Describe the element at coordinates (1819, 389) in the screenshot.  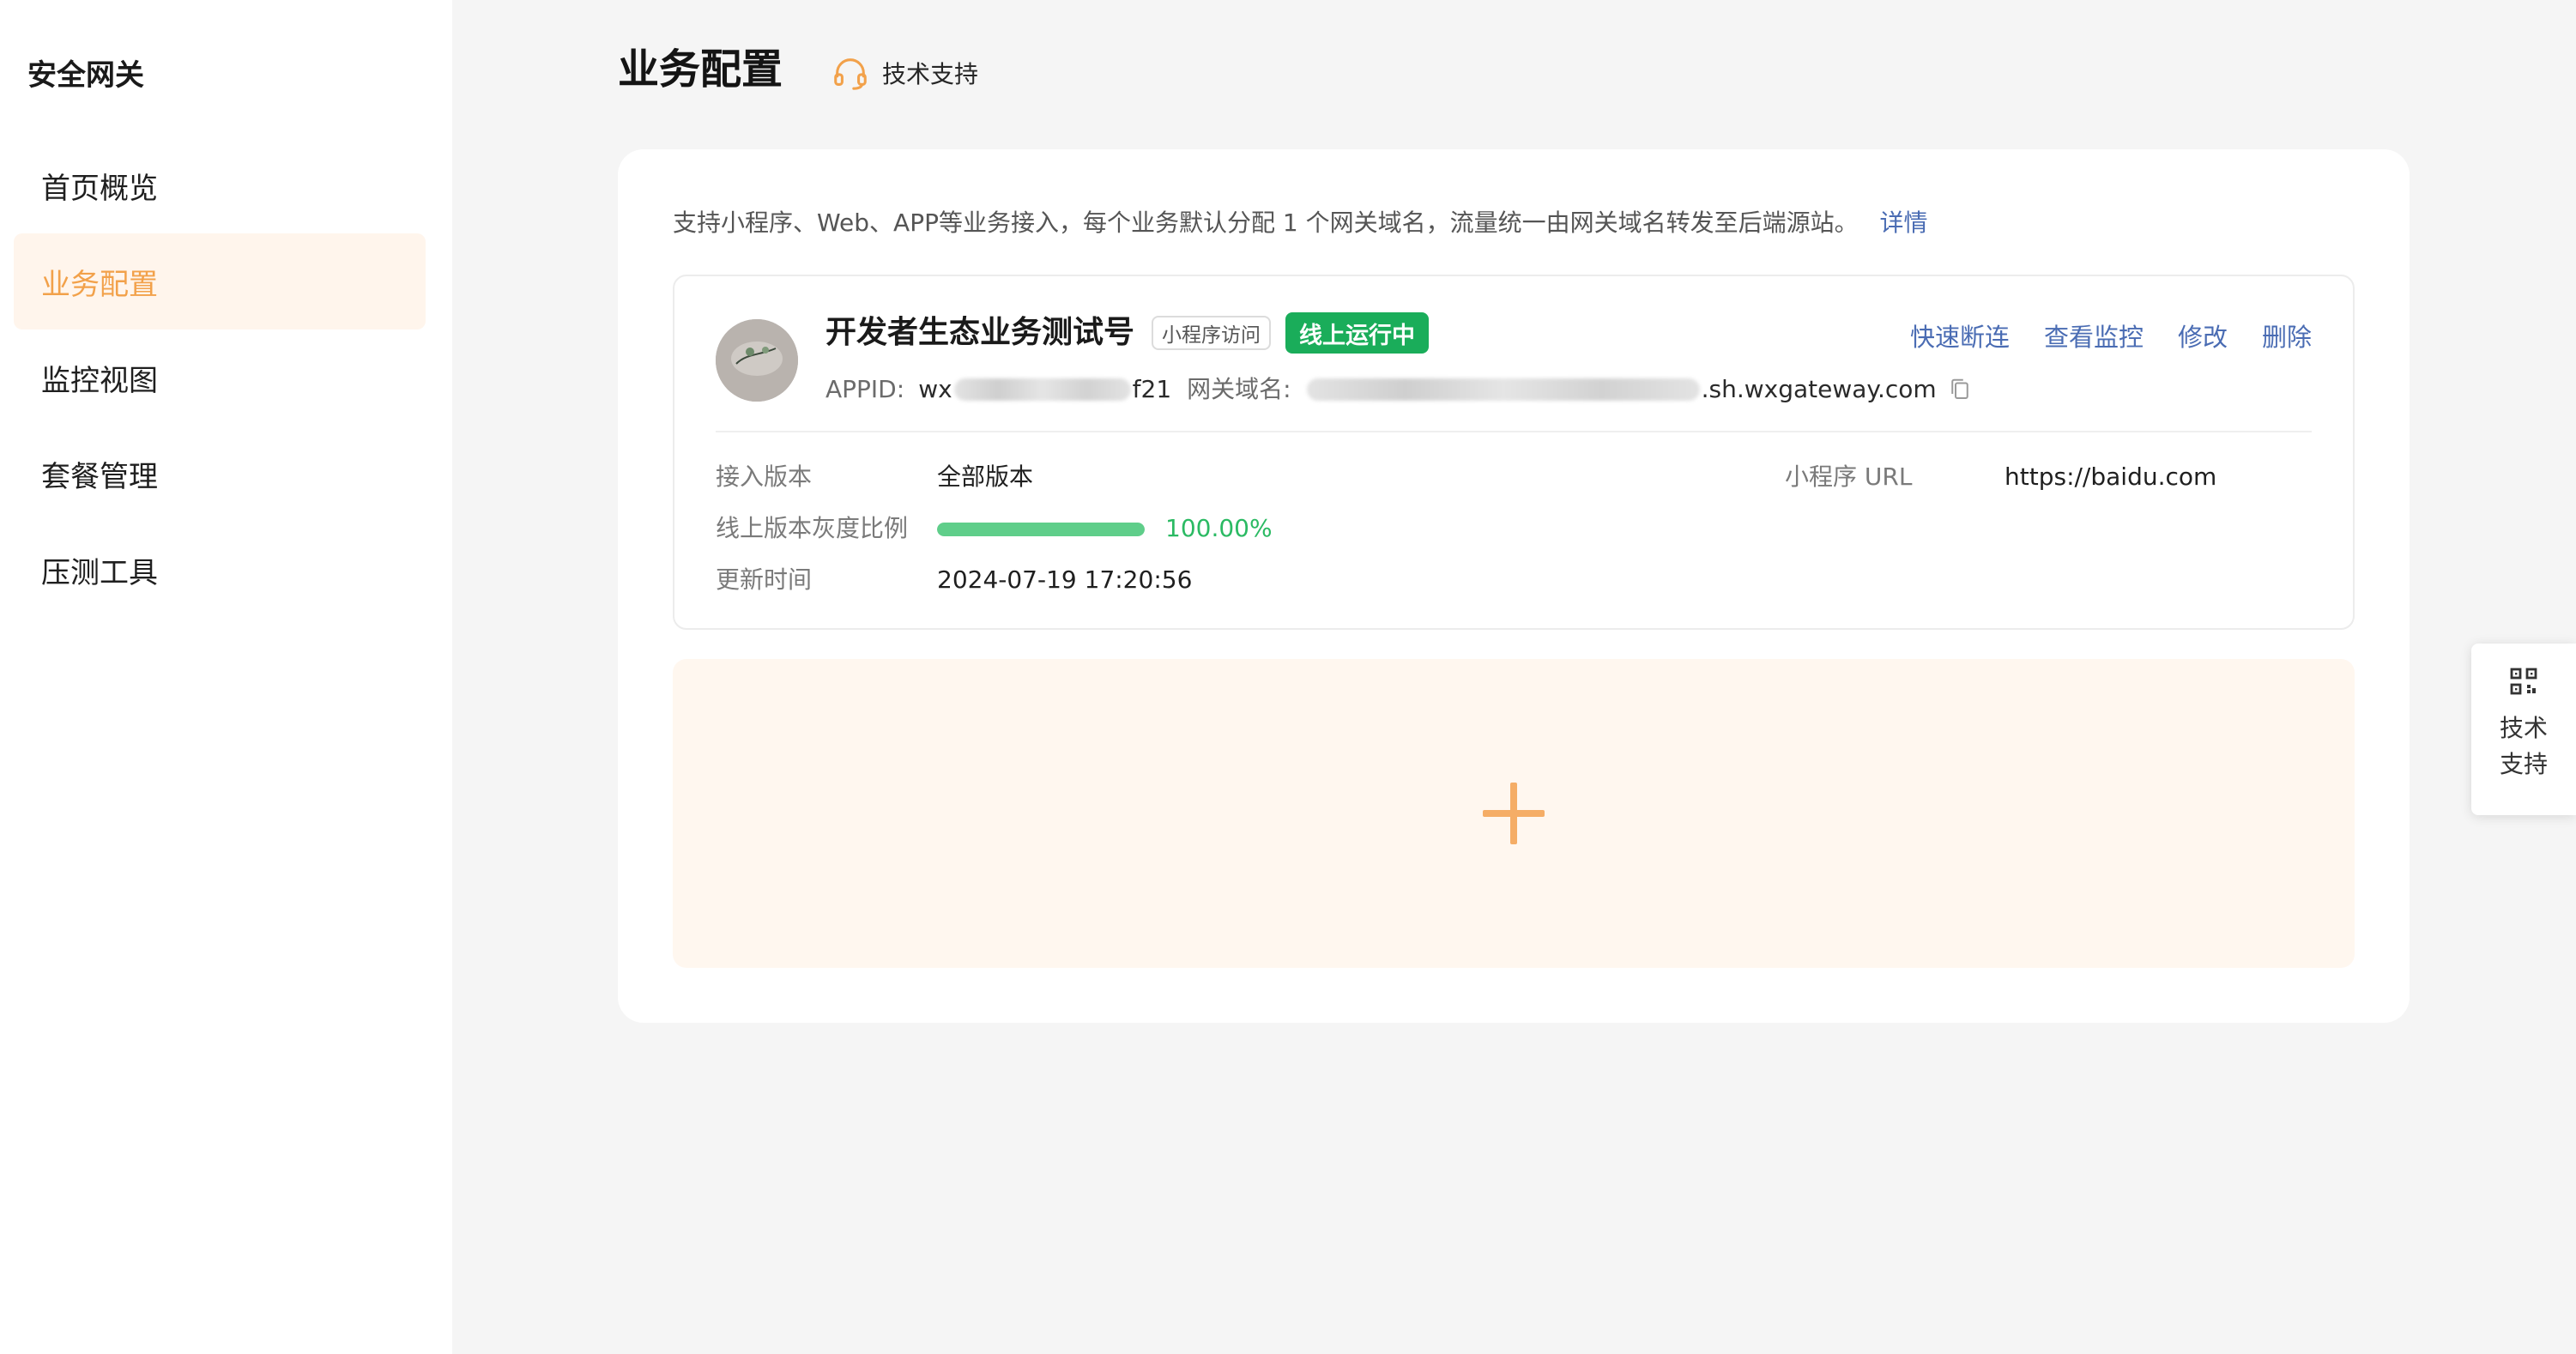
I see `domain-suffix: .sh.wxgateway.com` at that location.